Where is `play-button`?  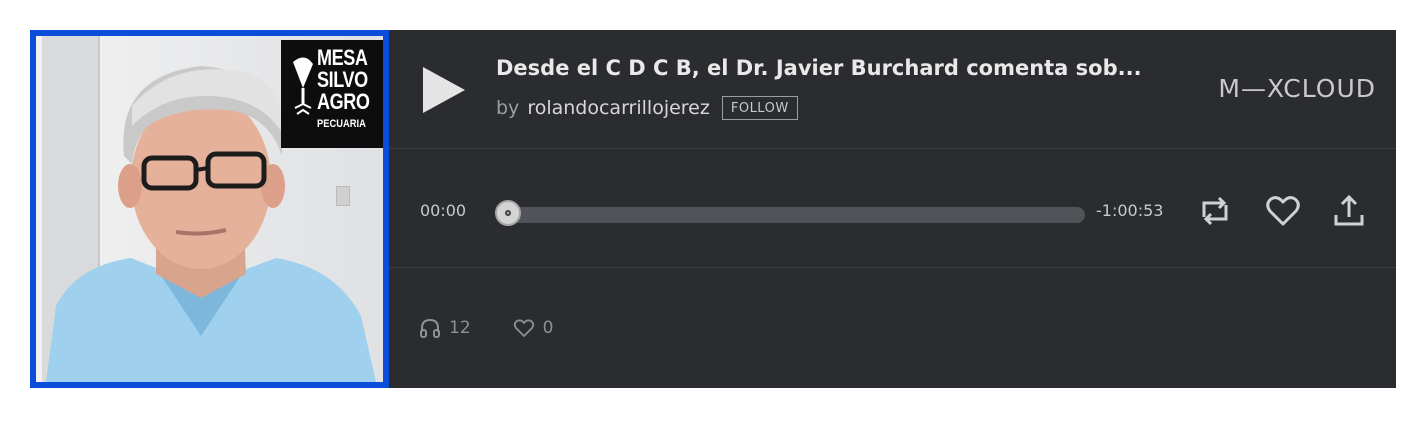 play-button is located at coordinates (443, 90).